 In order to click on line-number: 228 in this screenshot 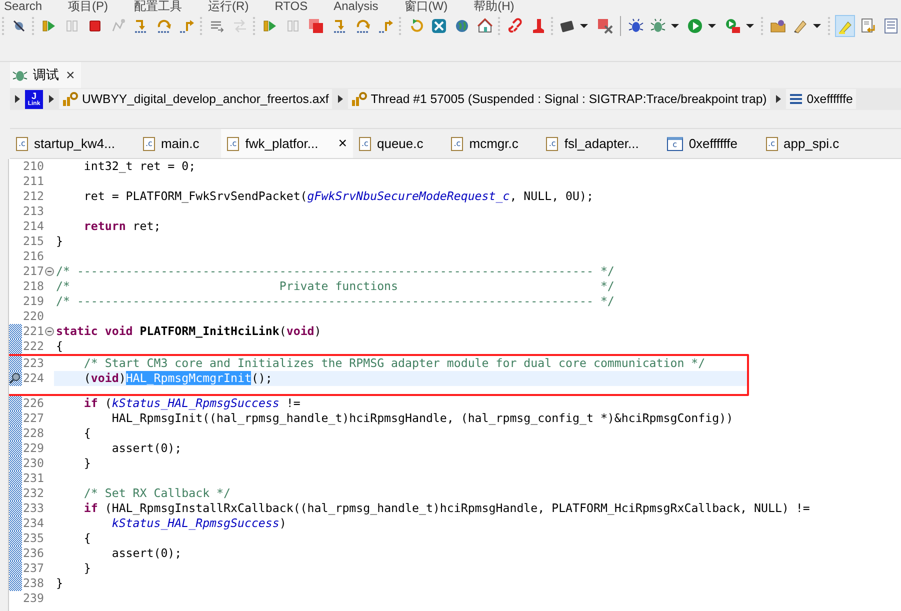, I will do `click(33, 433)`.